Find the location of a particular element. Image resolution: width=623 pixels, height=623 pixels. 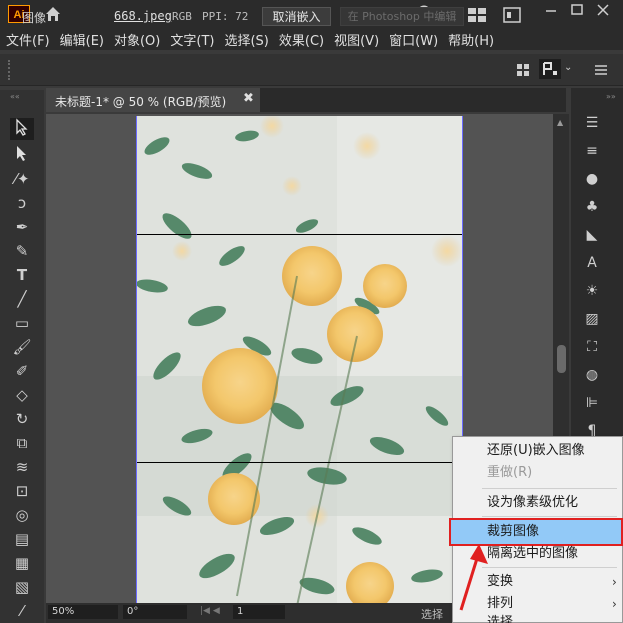

perspective-grid-tool-icon: ▤ is located at coordinates (22, 539).